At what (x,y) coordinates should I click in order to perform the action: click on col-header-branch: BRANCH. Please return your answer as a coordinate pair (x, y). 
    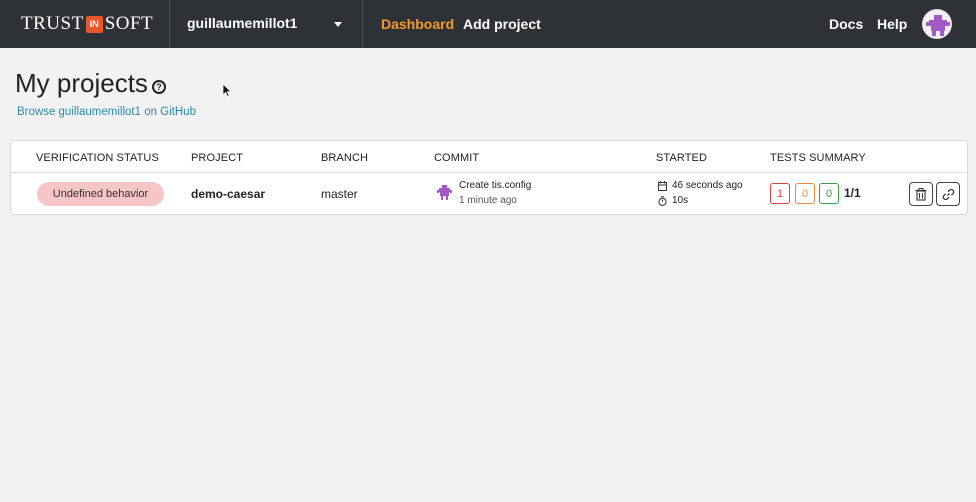
    Looking at the image, I should click on (344, 158).